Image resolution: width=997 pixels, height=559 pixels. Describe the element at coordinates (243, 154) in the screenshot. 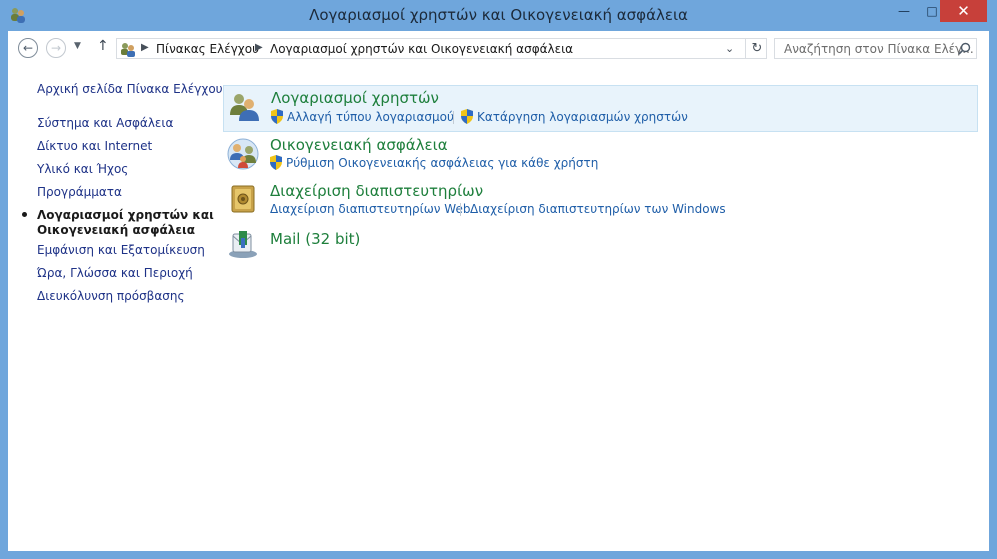

I see `family-safety-icon` at that location.